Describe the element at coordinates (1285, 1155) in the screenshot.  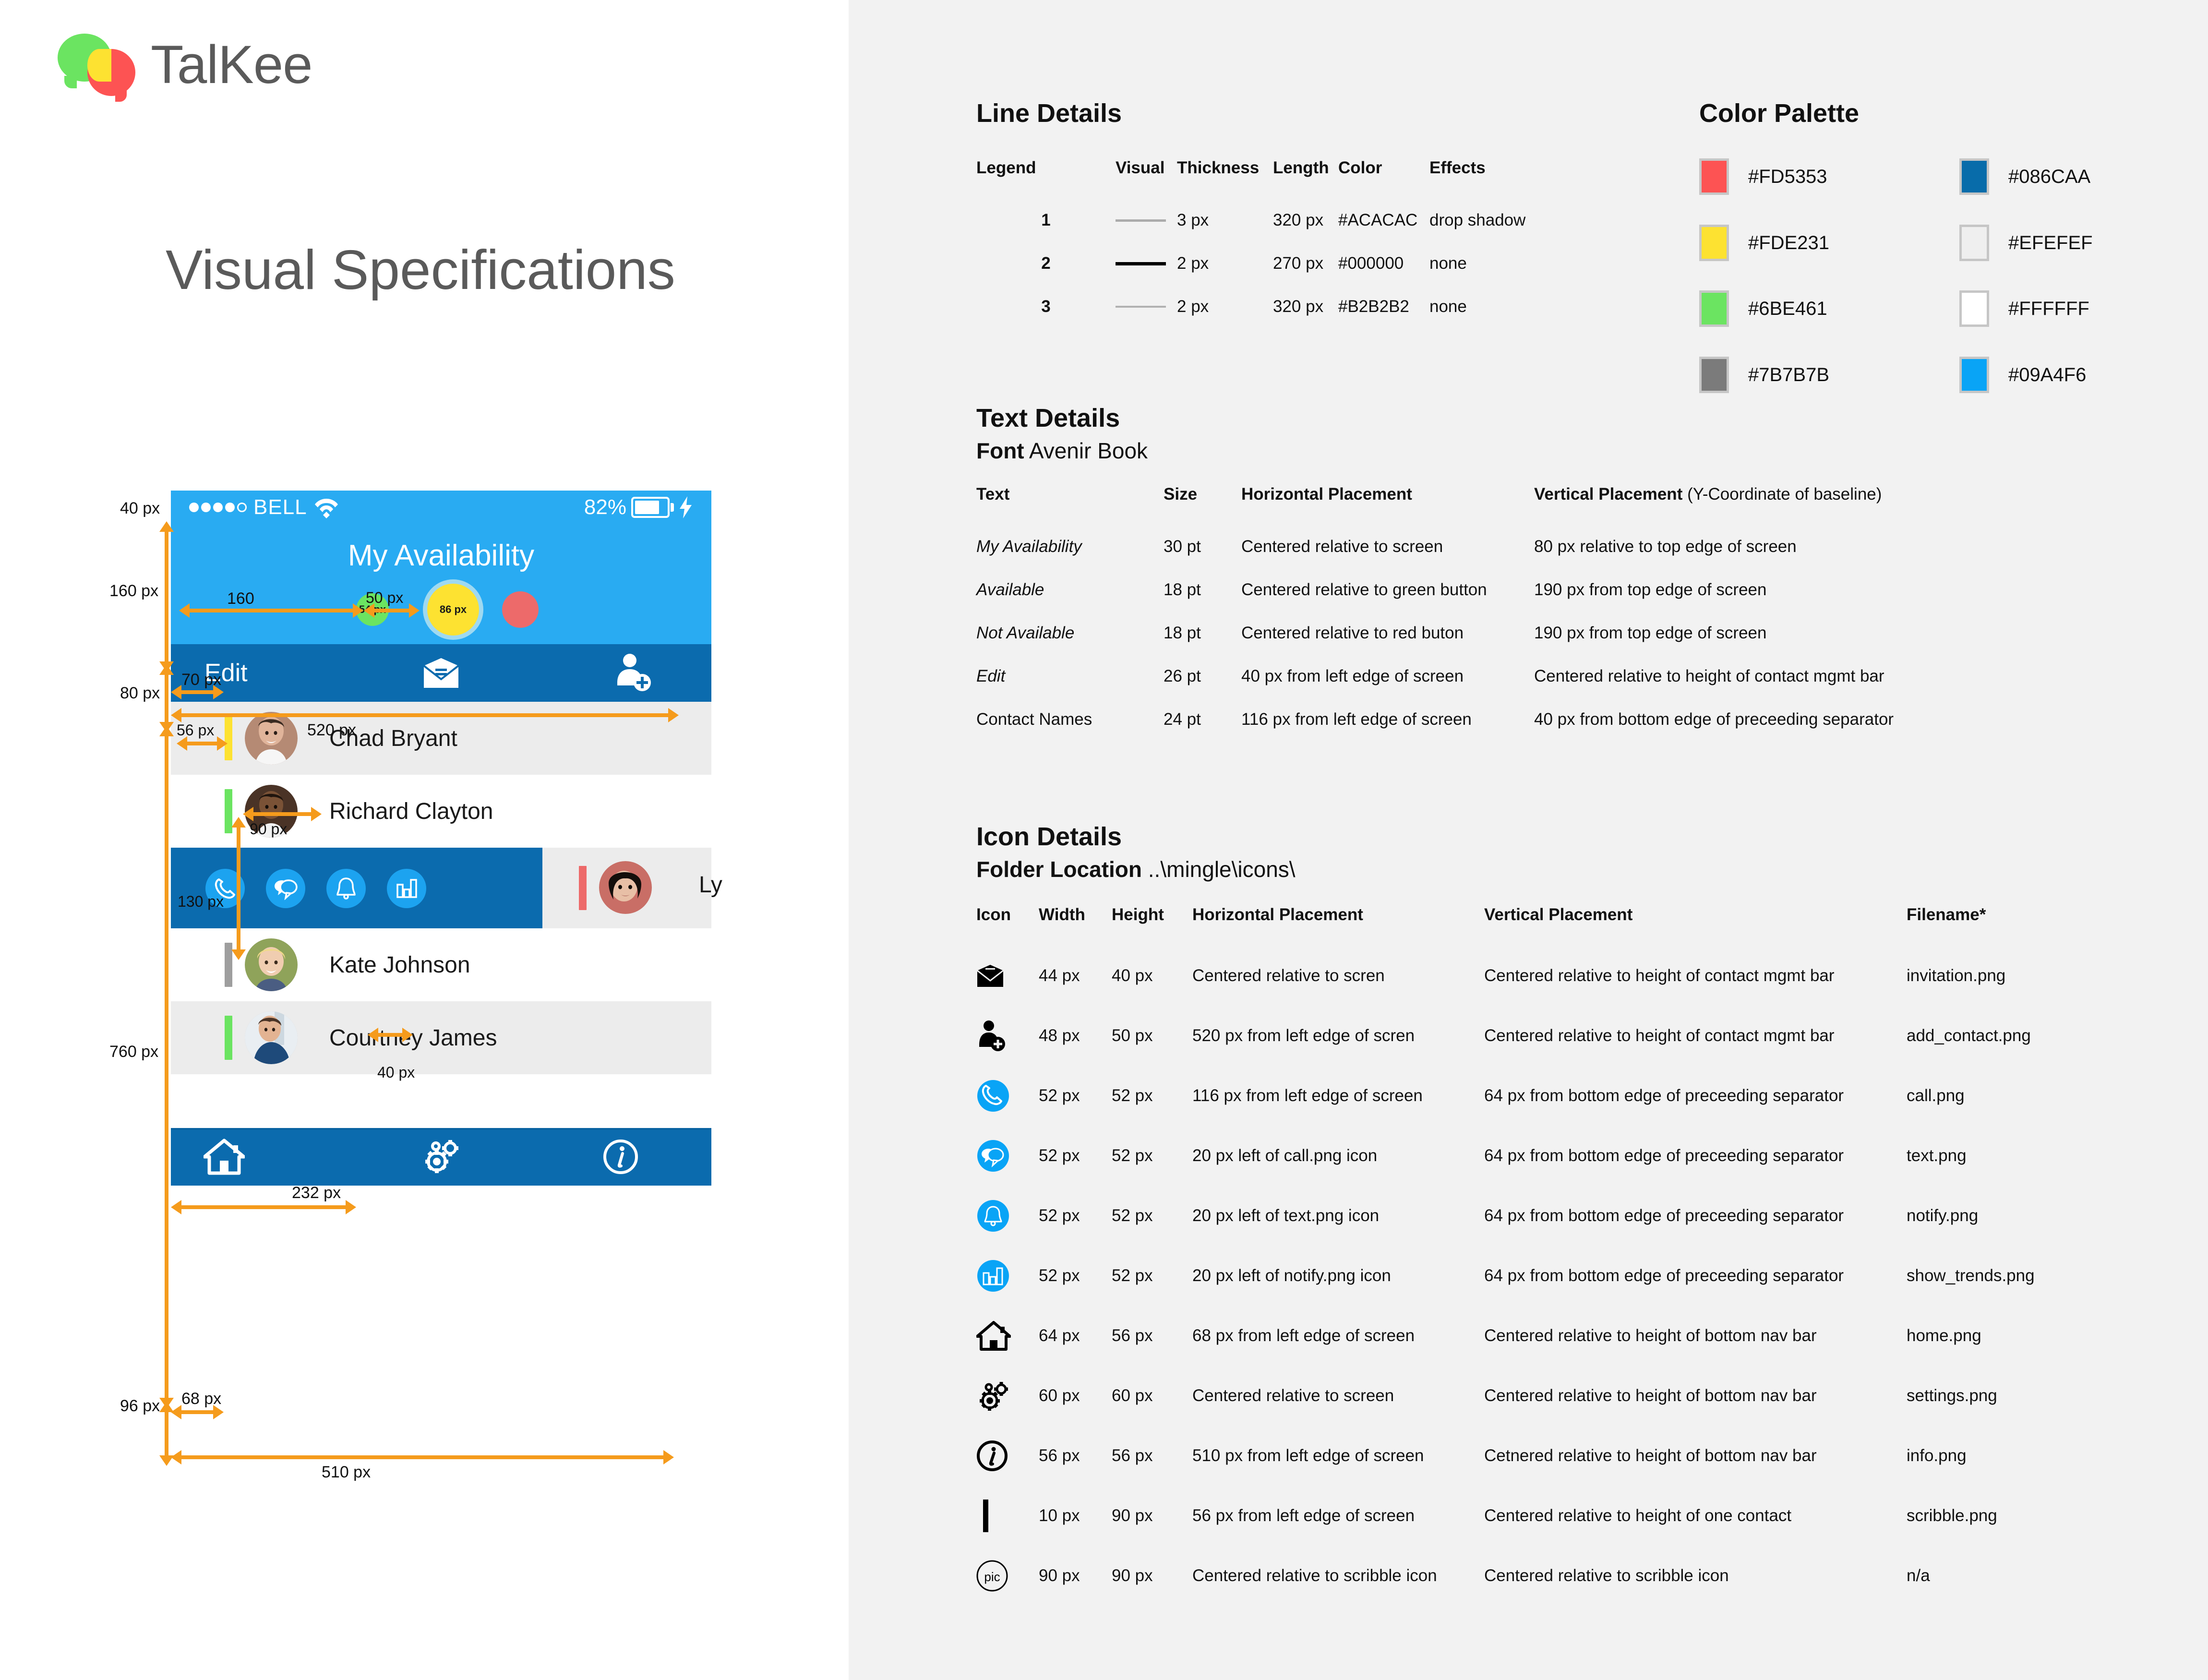
I see `hplacement-value: 20 px left of call.png icon` at that location.